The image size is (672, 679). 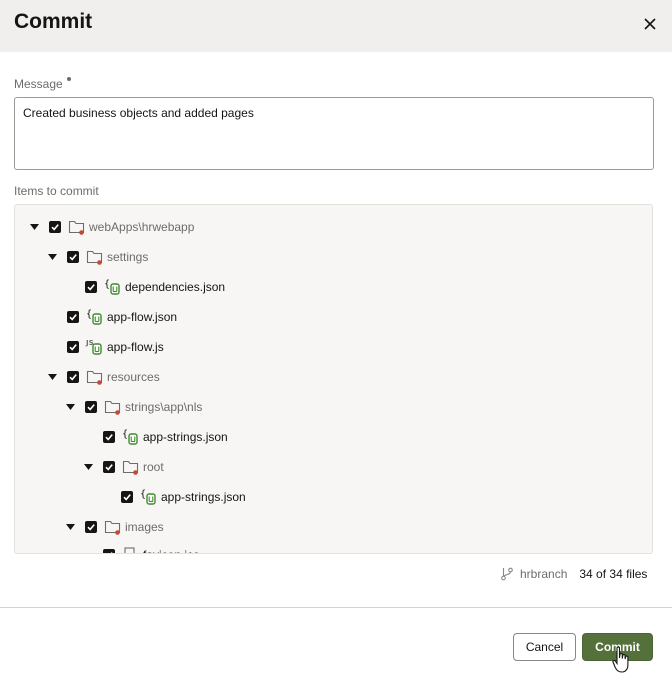 What do you see at coordinates (544, 574) in the screenshot?
I see `branch-name: hrbranch` at bounding box center [544, 574].